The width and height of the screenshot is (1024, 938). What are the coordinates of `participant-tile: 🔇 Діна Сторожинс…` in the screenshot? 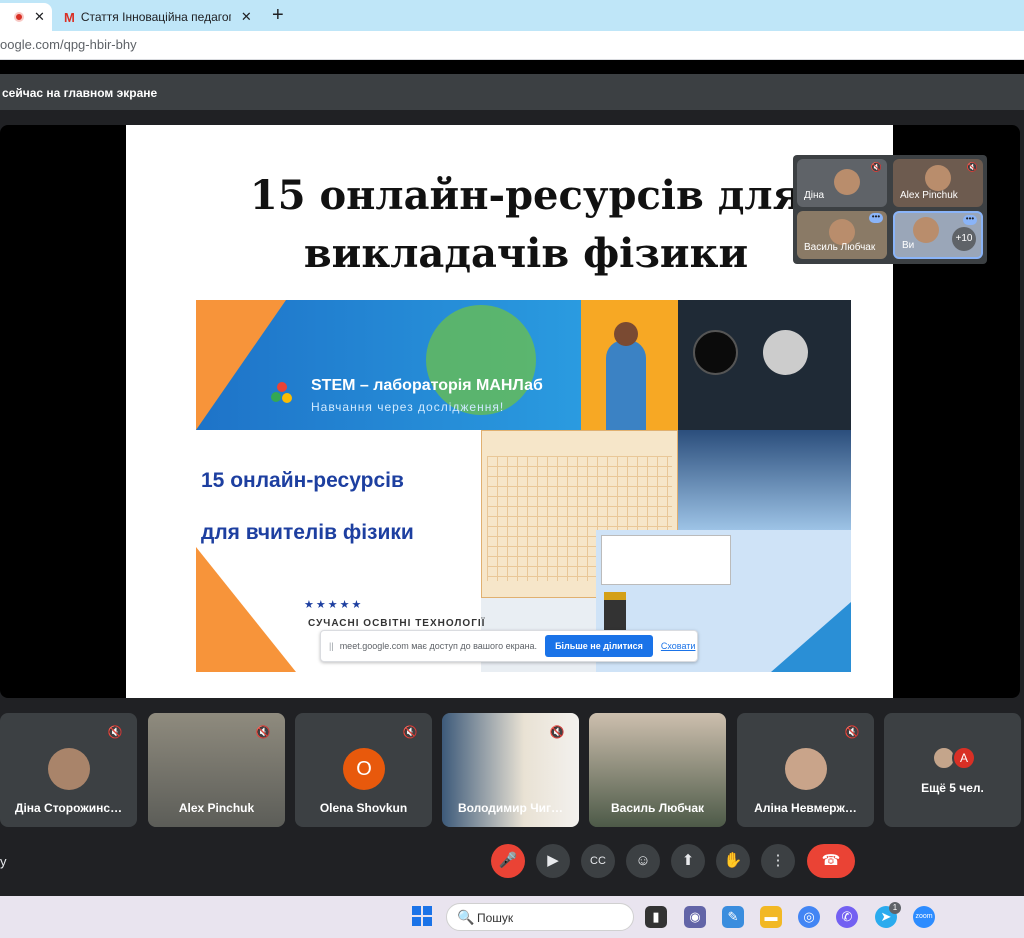 It's located at (68, 770).